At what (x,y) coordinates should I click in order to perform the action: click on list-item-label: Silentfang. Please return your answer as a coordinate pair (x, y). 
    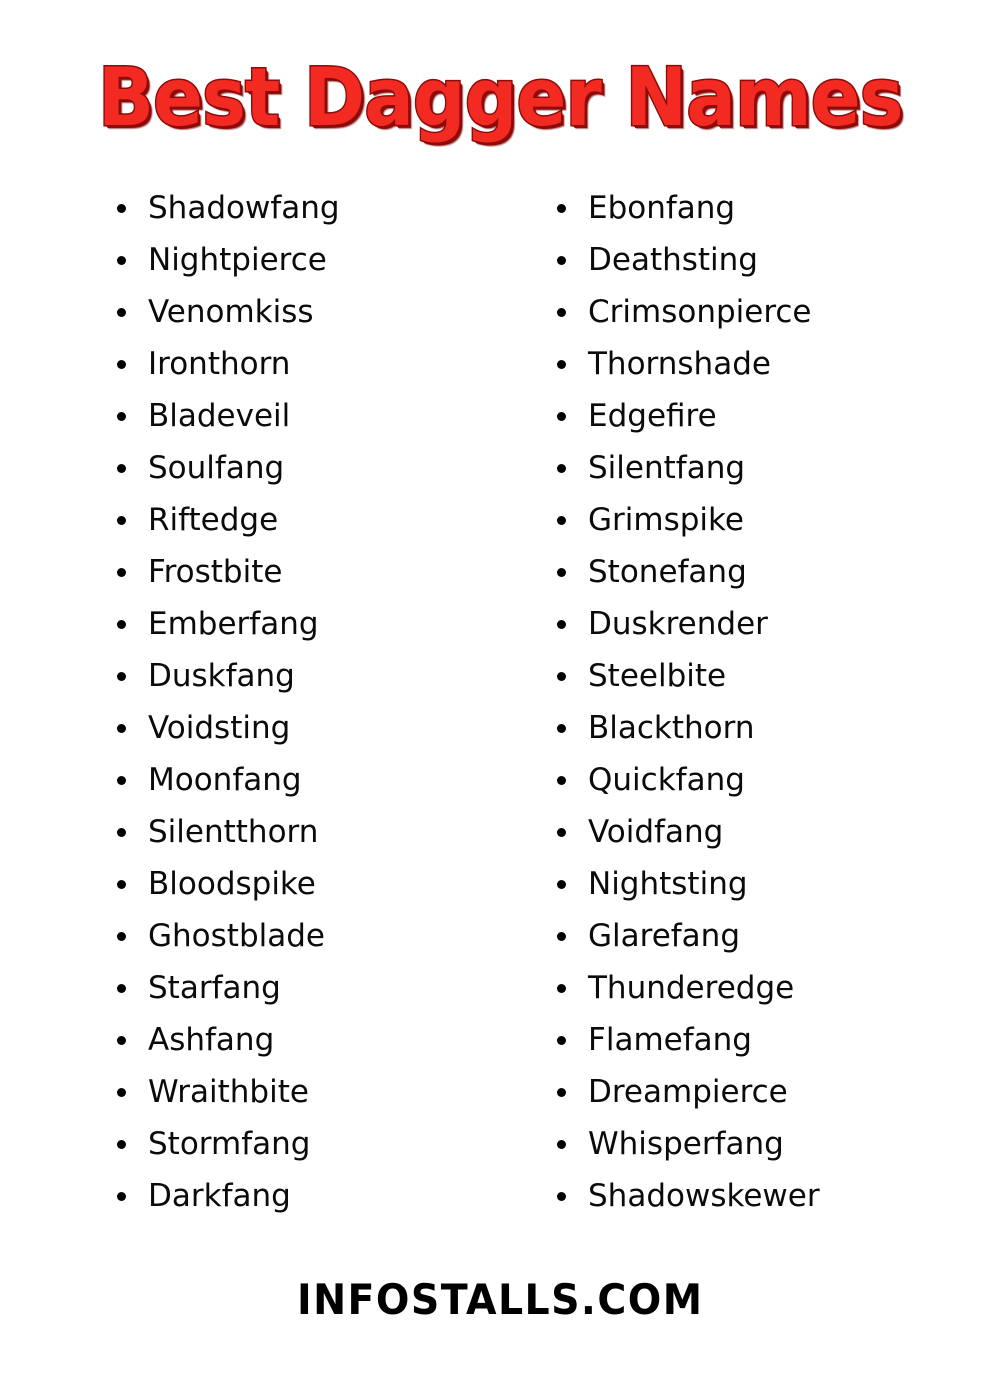
    Looking at the image, I should click on (667, 468).